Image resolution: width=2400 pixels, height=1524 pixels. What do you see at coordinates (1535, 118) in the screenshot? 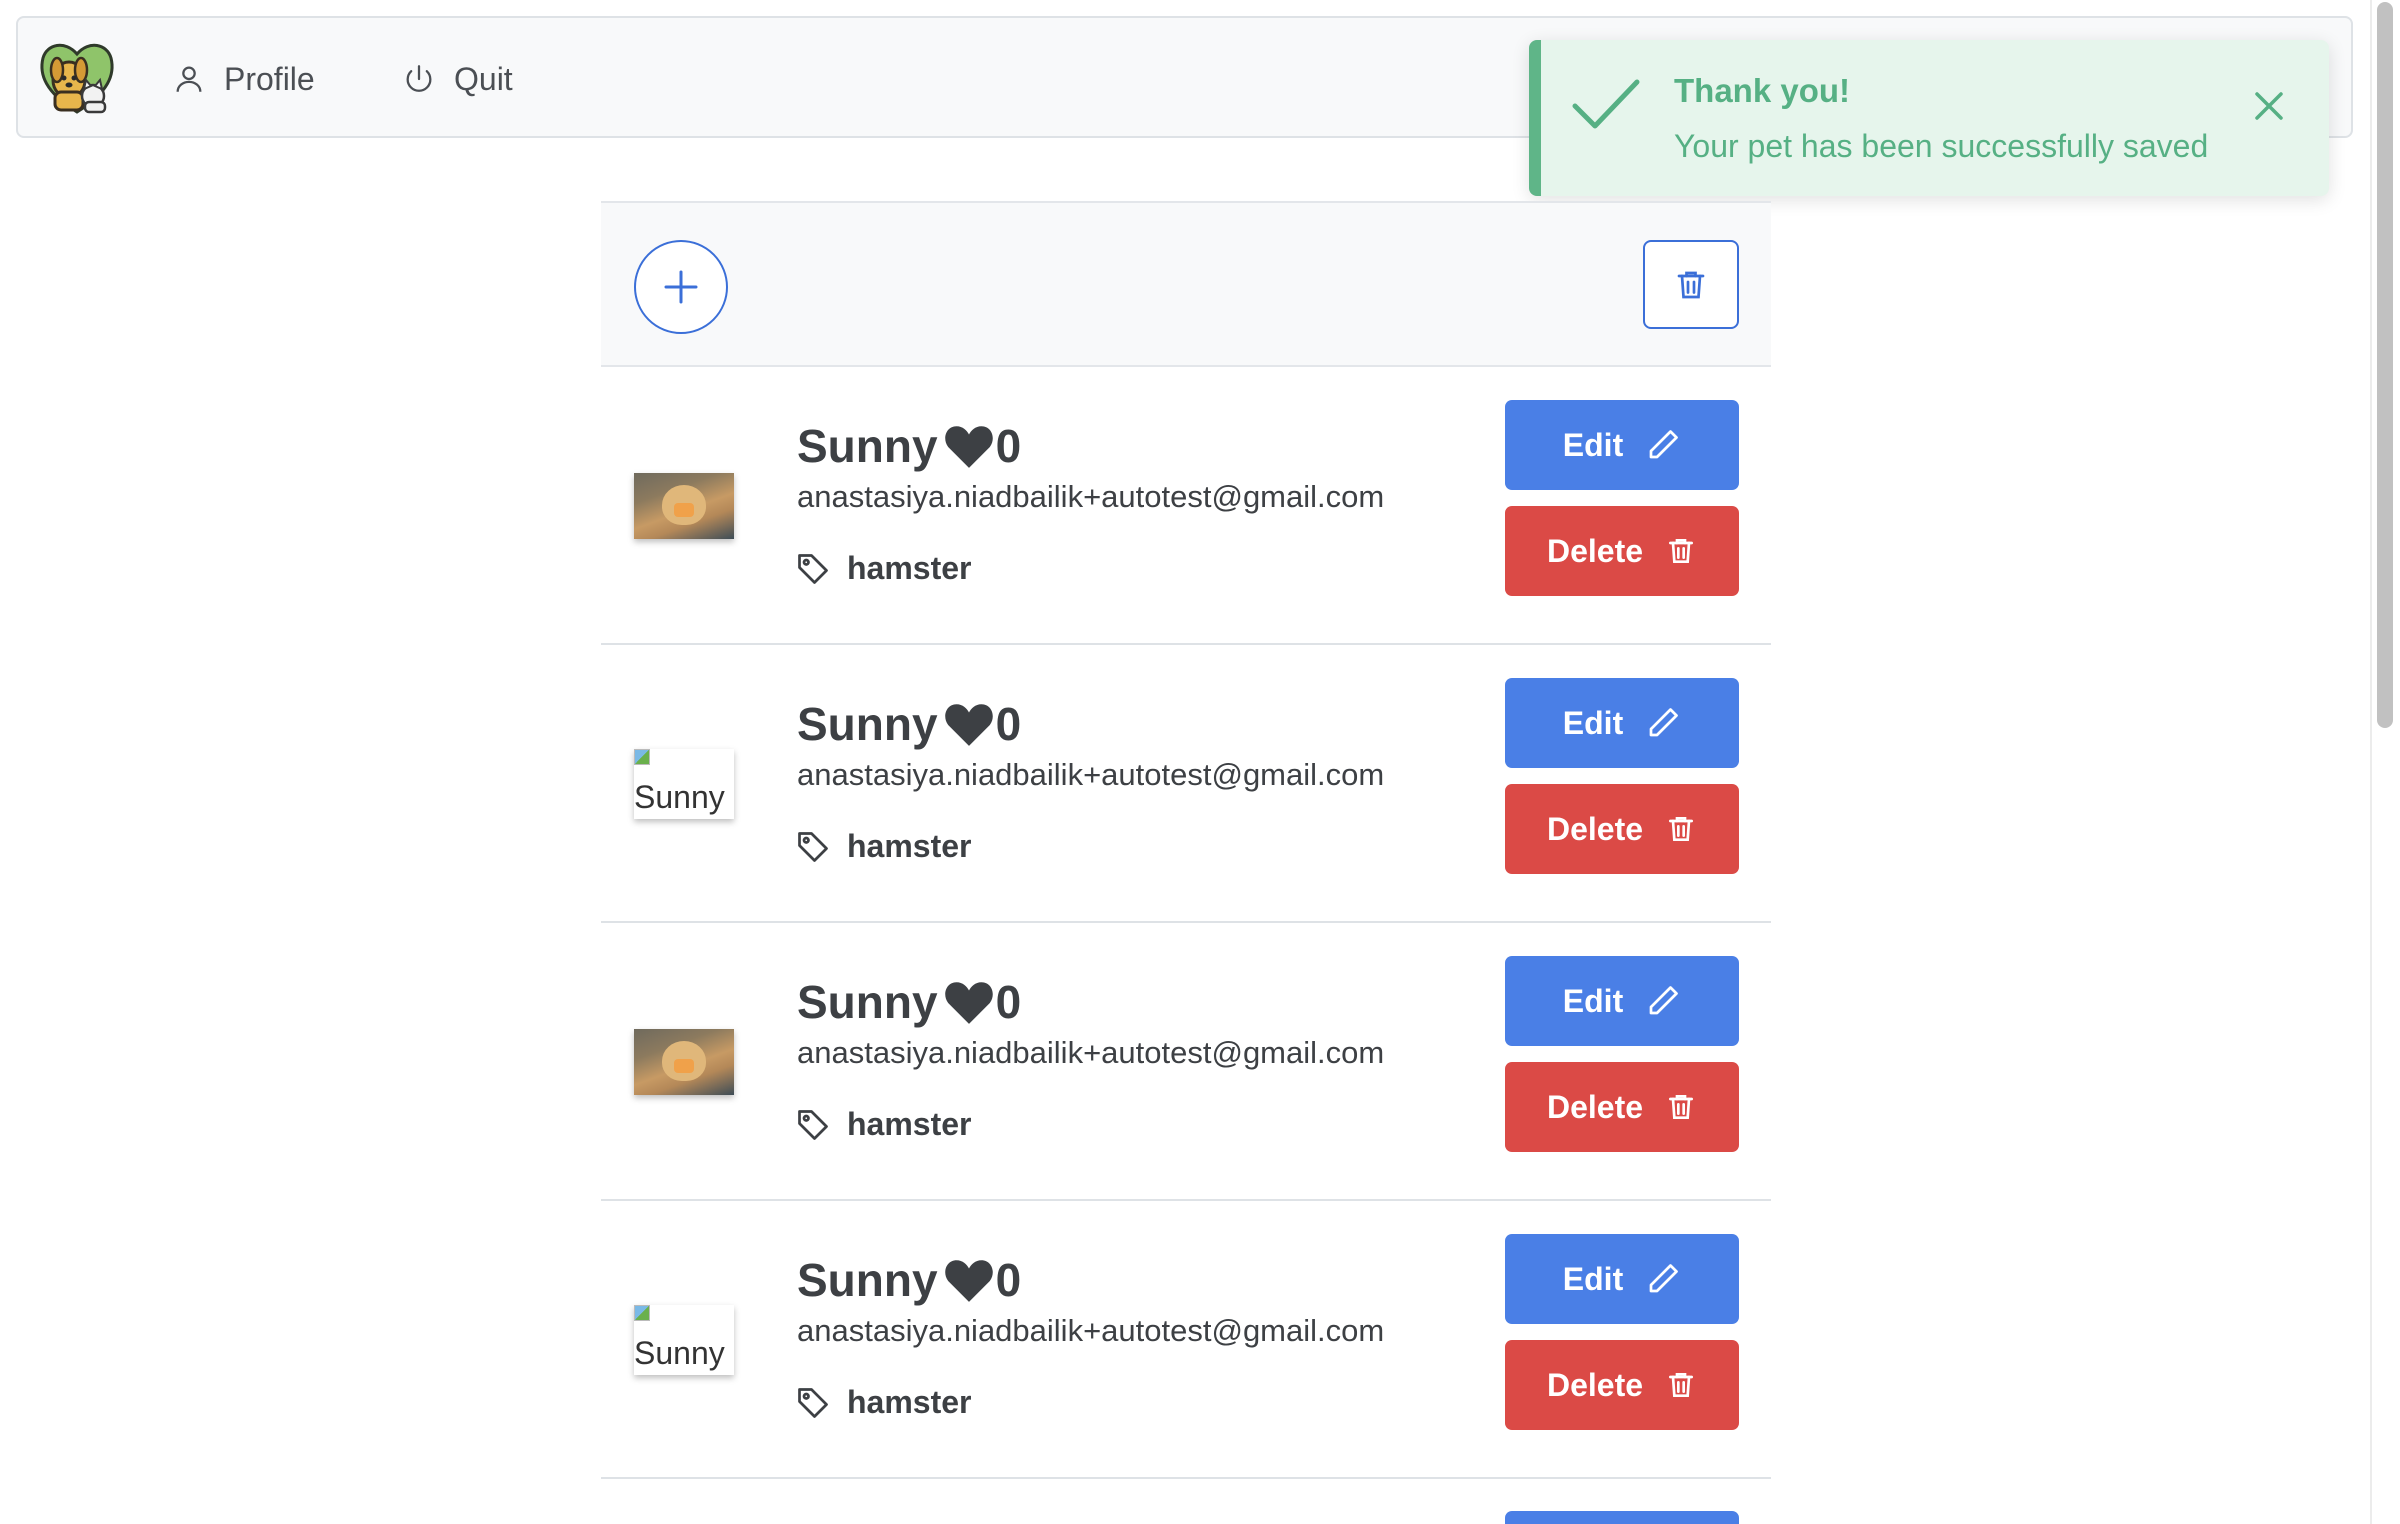
I see `toast-accent-bar` at bounding box center [1535, 118].